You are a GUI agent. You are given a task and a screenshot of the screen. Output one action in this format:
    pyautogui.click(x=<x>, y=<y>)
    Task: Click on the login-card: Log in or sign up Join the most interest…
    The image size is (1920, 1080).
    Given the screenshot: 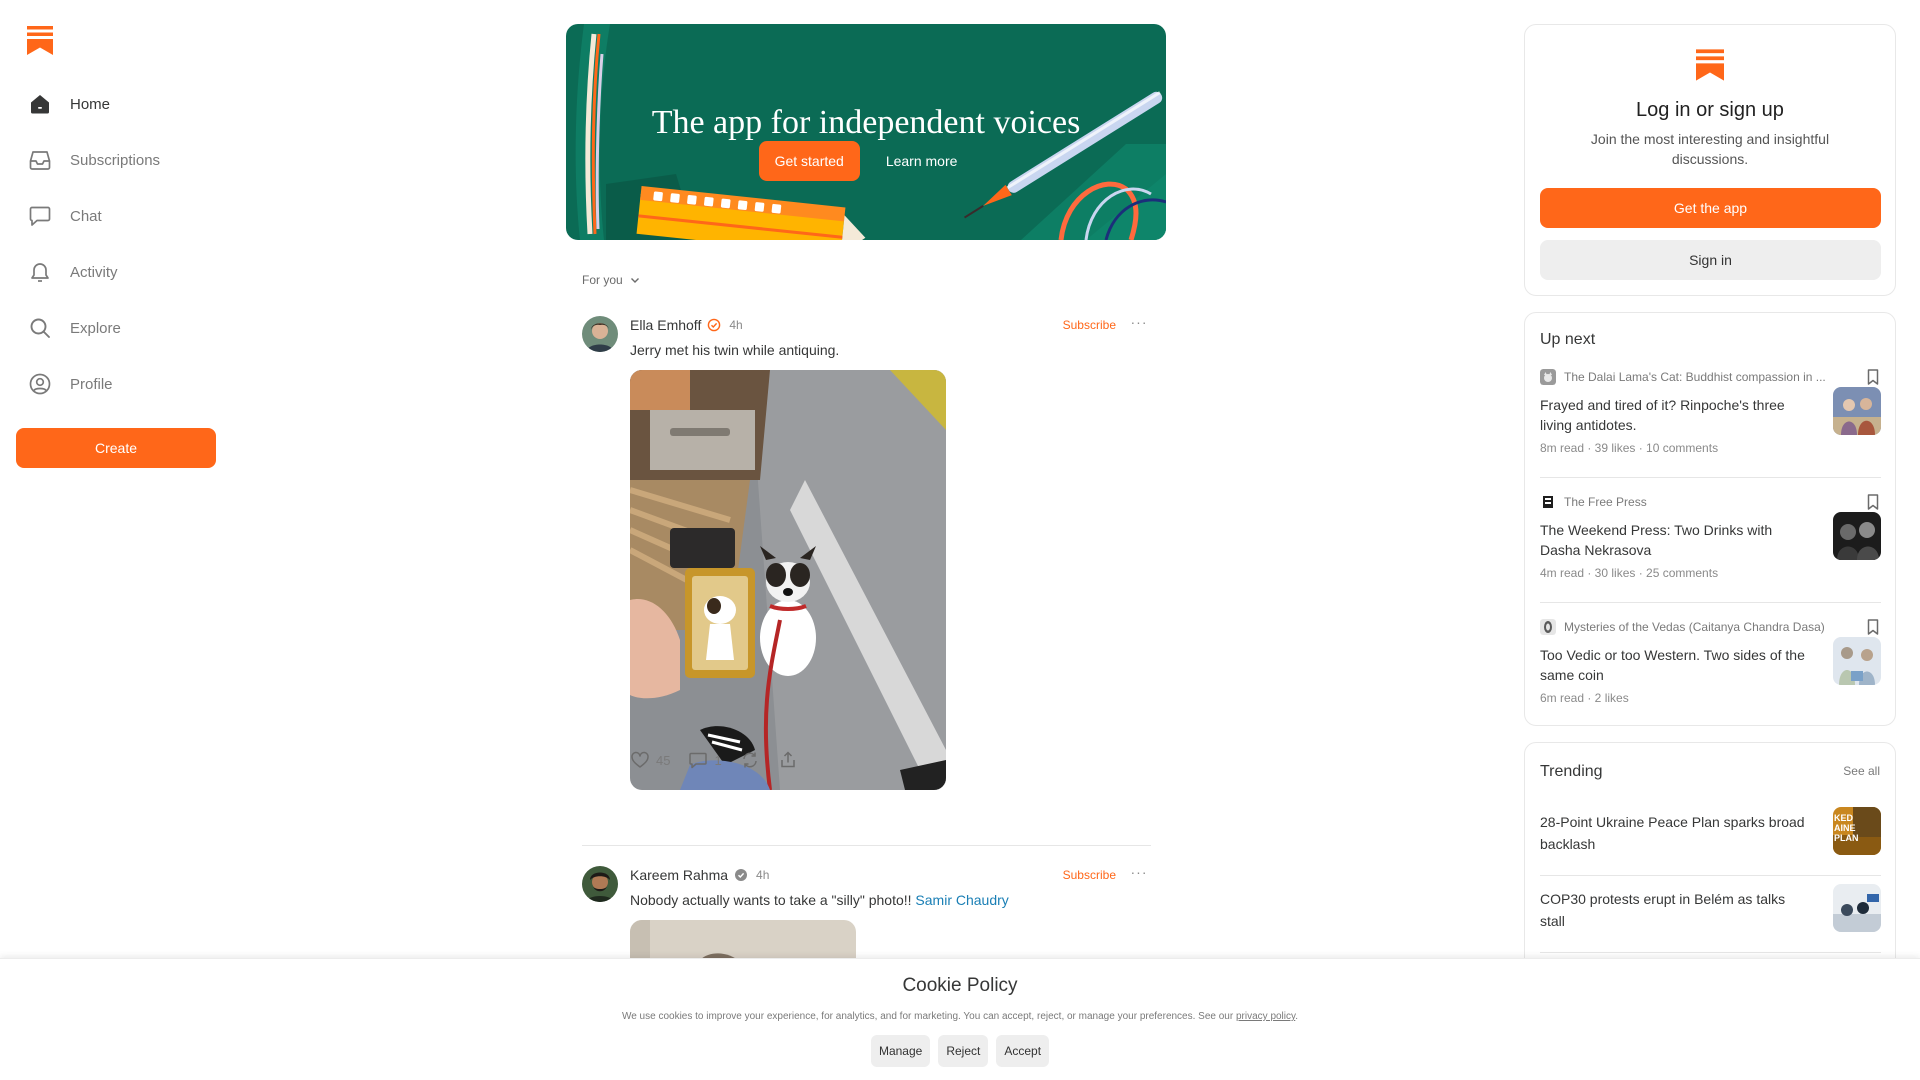 What is the action you would take?
    pyautogui.click(x=1710, y=160)
    